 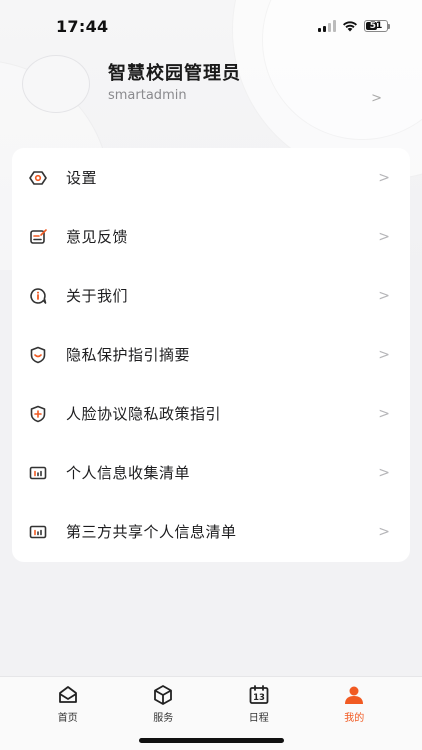 I want to click on menu-item-privacy-summary: 隐私保护指引摘要 >, so click(x=211, y=354).